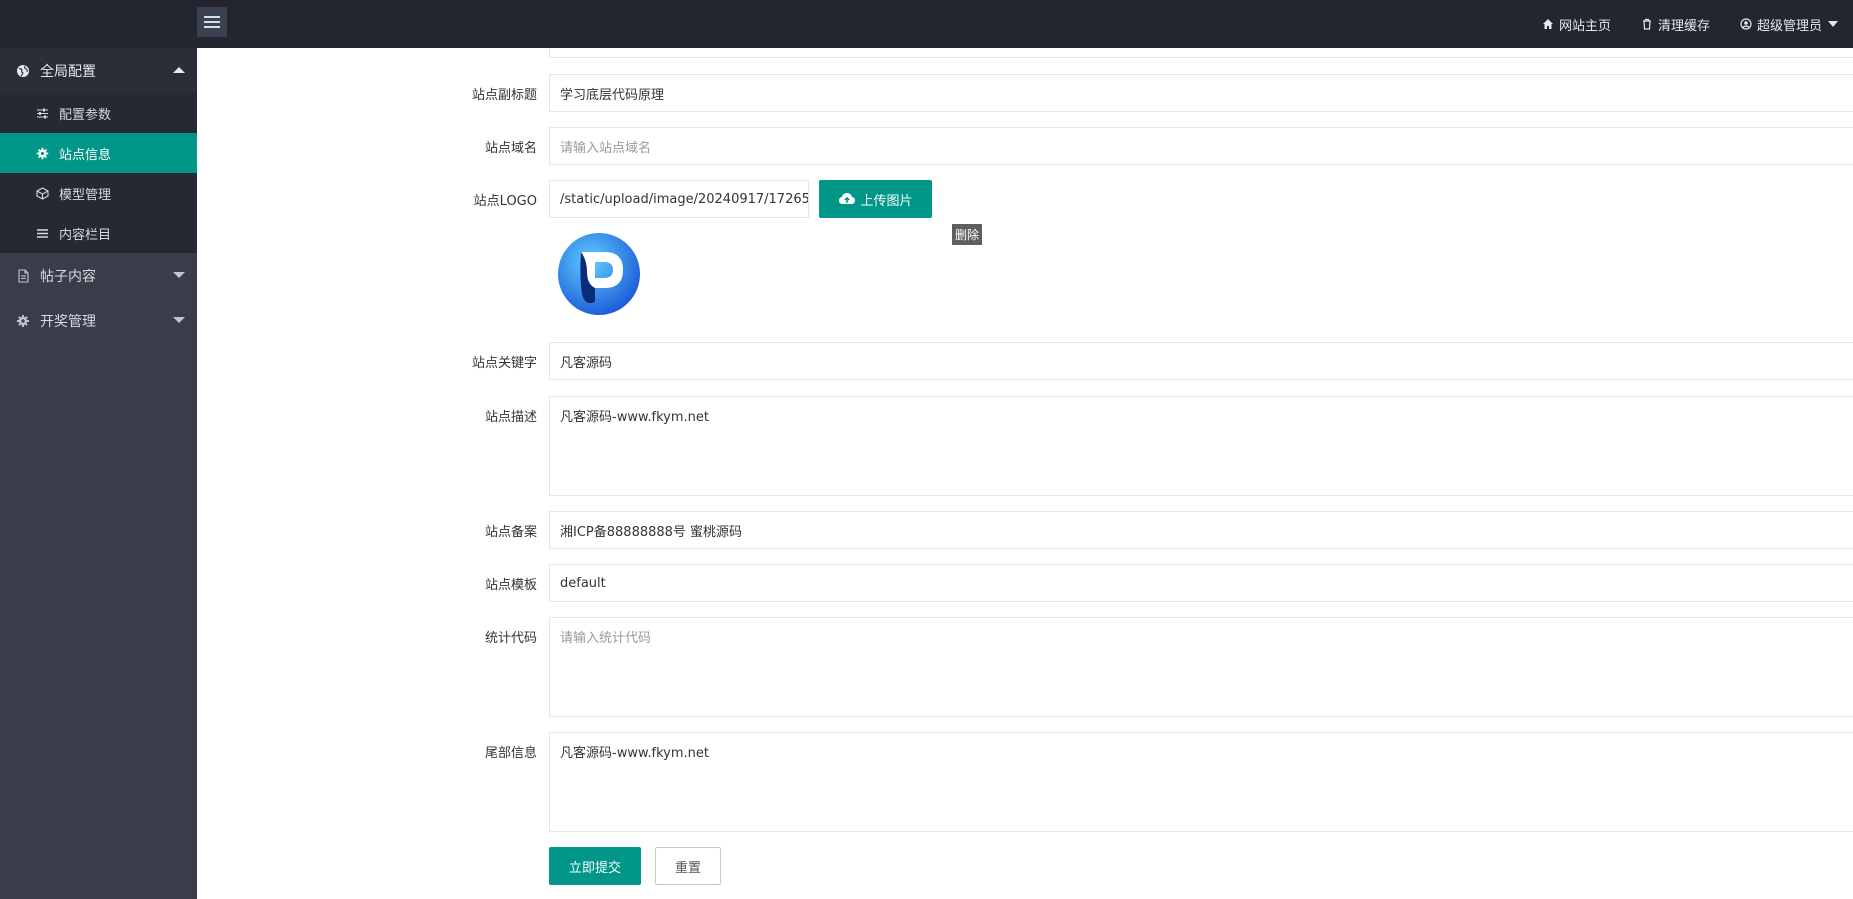 The height and width of the screenshot is (899, 1853). What do you see at coordinates (85, 195) in the screenshot?
I see `sidebar-item-label: 模型管理` at bounding box center [85, 195].